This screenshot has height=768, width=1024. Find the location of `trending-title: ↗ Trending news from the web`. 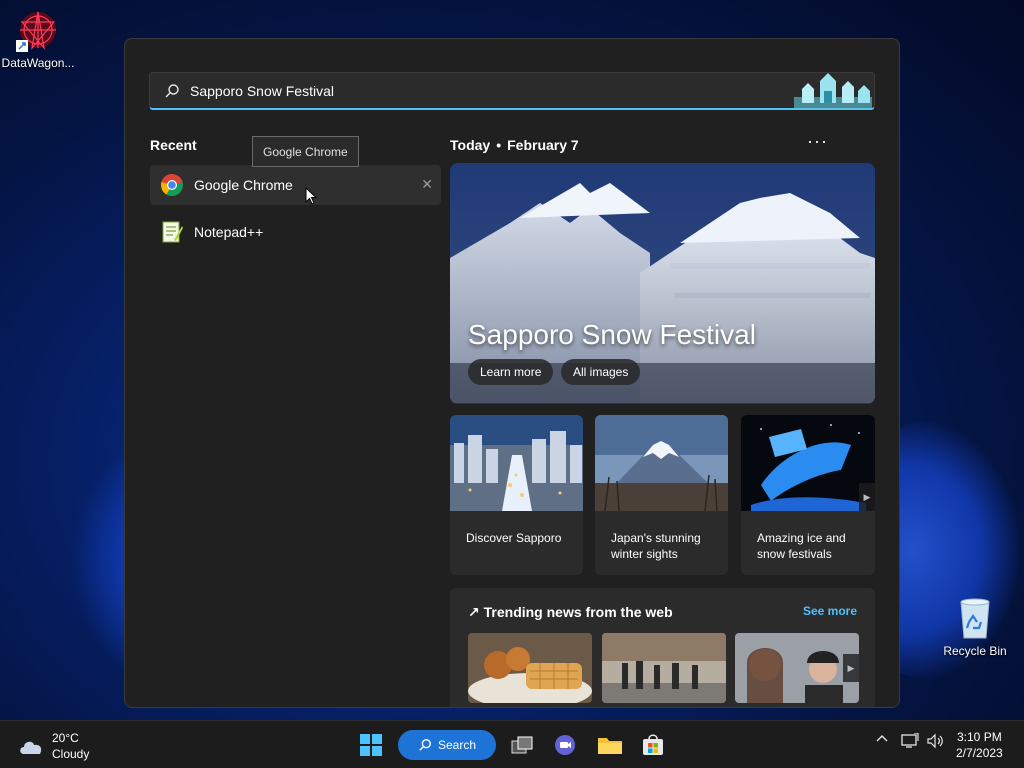

trending-title: ↗ Trending news from the web is located at coordinates (570, 612).